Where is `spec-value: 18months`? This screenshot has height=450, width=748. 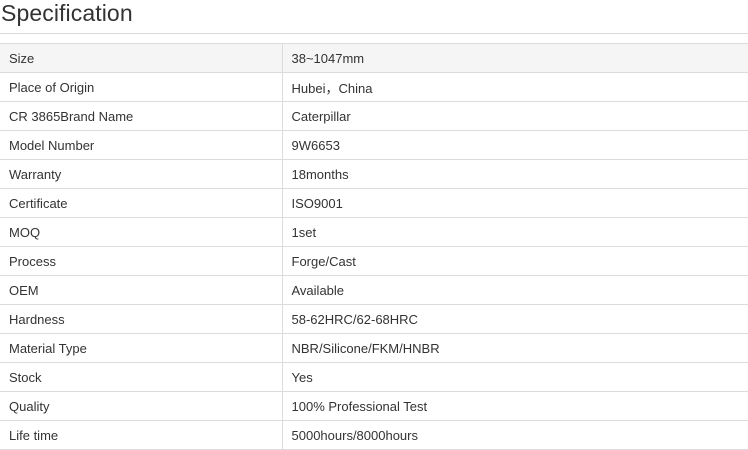 spec-value: 18months is located at coordinates (514, 174).